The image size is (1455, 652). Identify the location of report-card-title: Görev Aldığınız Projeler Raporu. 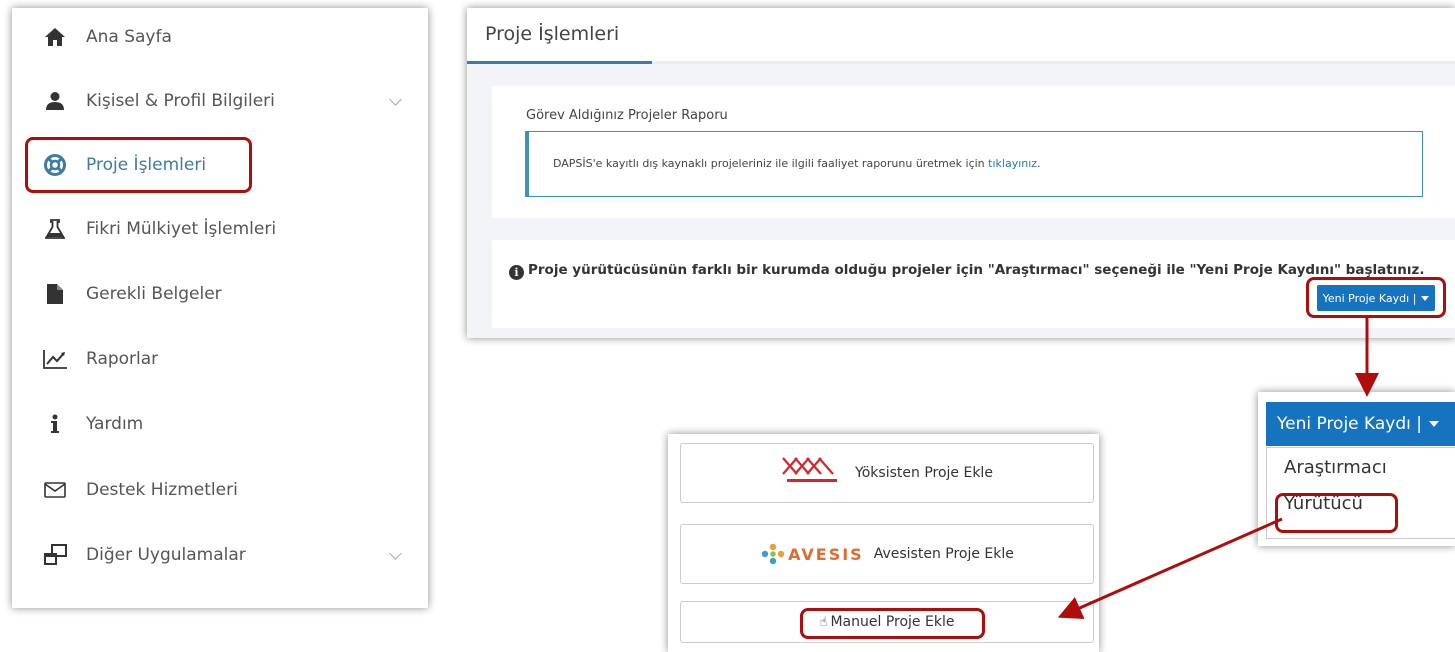
(627, 115).